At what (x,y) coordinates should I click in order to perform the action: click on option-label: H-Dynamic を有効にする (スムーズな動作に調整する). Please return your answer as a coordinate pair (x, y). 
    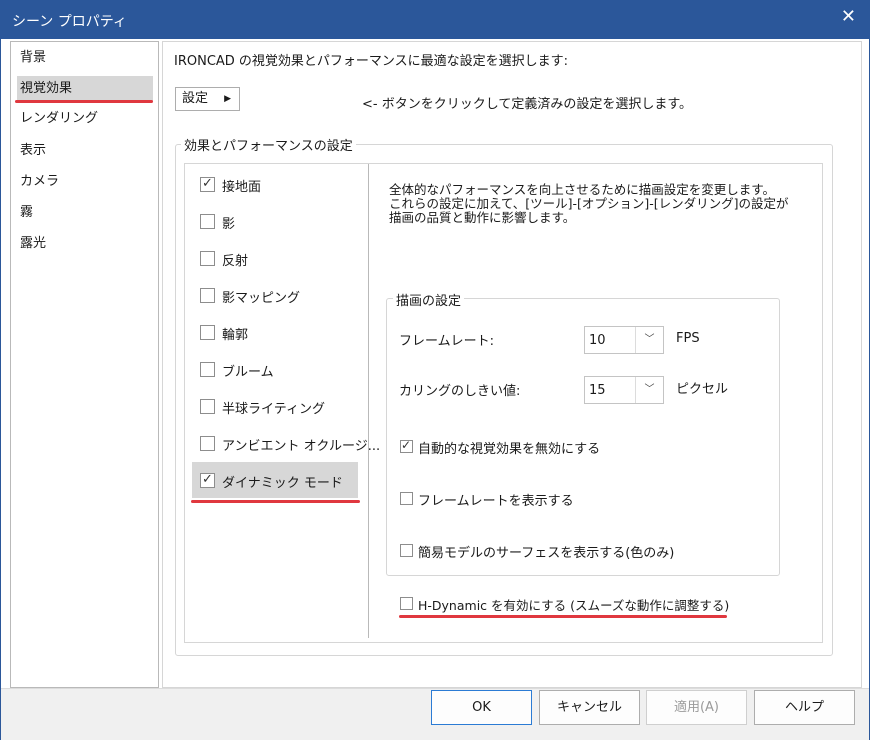
    Looking at the image, I should click on (574, 605).